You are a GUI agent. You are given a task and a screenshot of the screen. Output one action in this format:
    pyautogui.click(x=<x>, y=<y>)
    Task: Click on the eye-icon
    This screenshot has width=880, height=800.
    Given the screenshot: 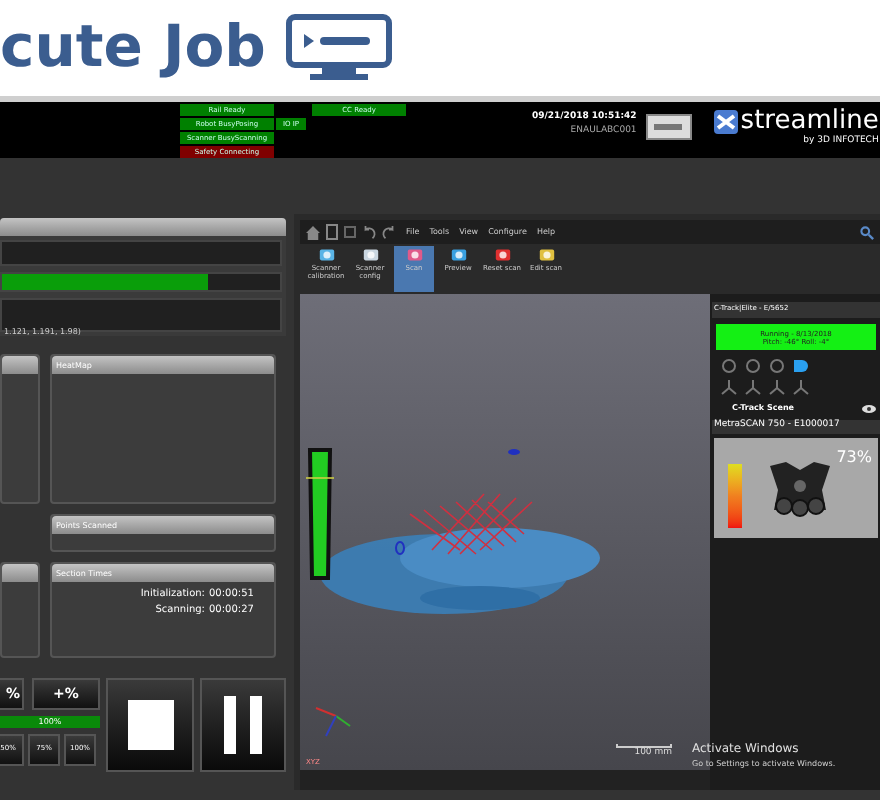 What is the action you would take?
    pyautogui.click(x=869, y=408)
    